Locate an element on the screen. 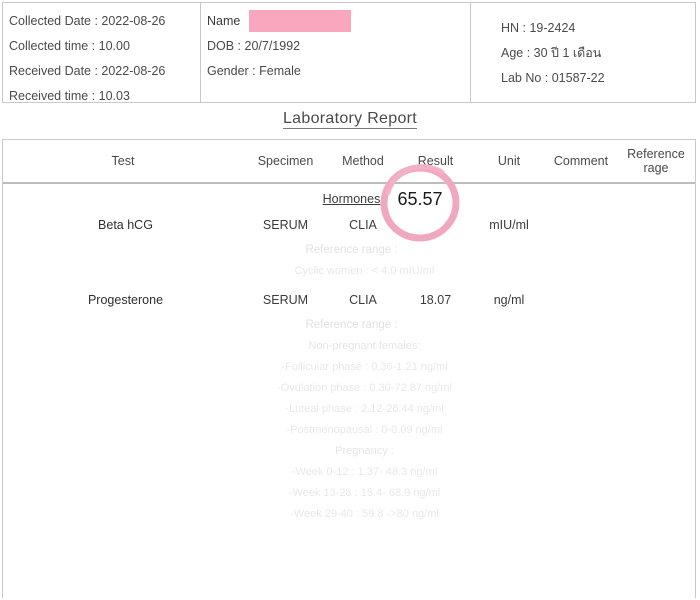  analyte-label-progesterone: Progesterone is located at coordinates (125, 300).